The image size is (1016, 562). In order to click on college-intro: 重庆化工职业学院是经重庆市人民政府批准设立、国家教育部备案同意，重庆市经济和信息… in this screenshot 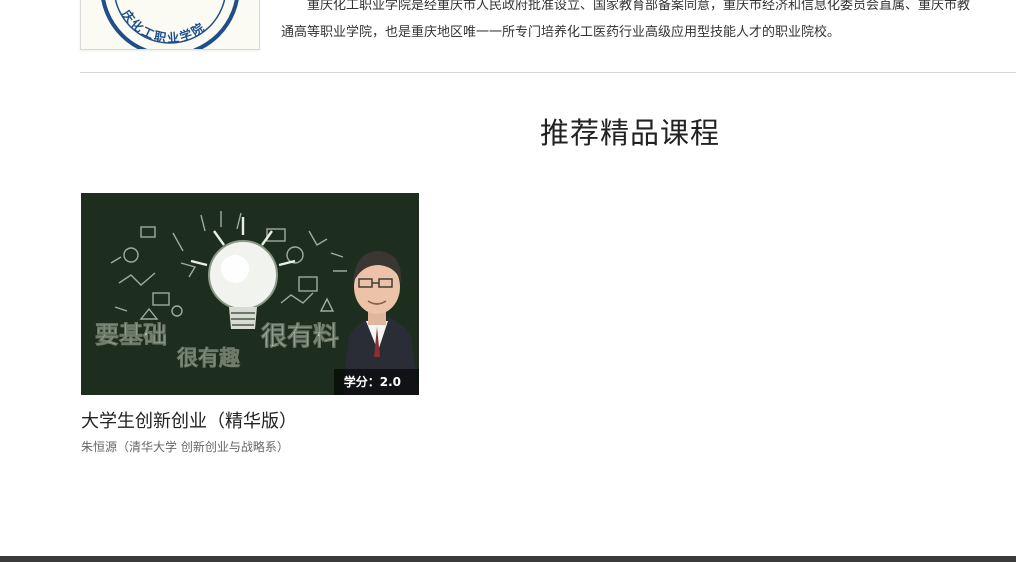, I will do `click(648, 23)`.